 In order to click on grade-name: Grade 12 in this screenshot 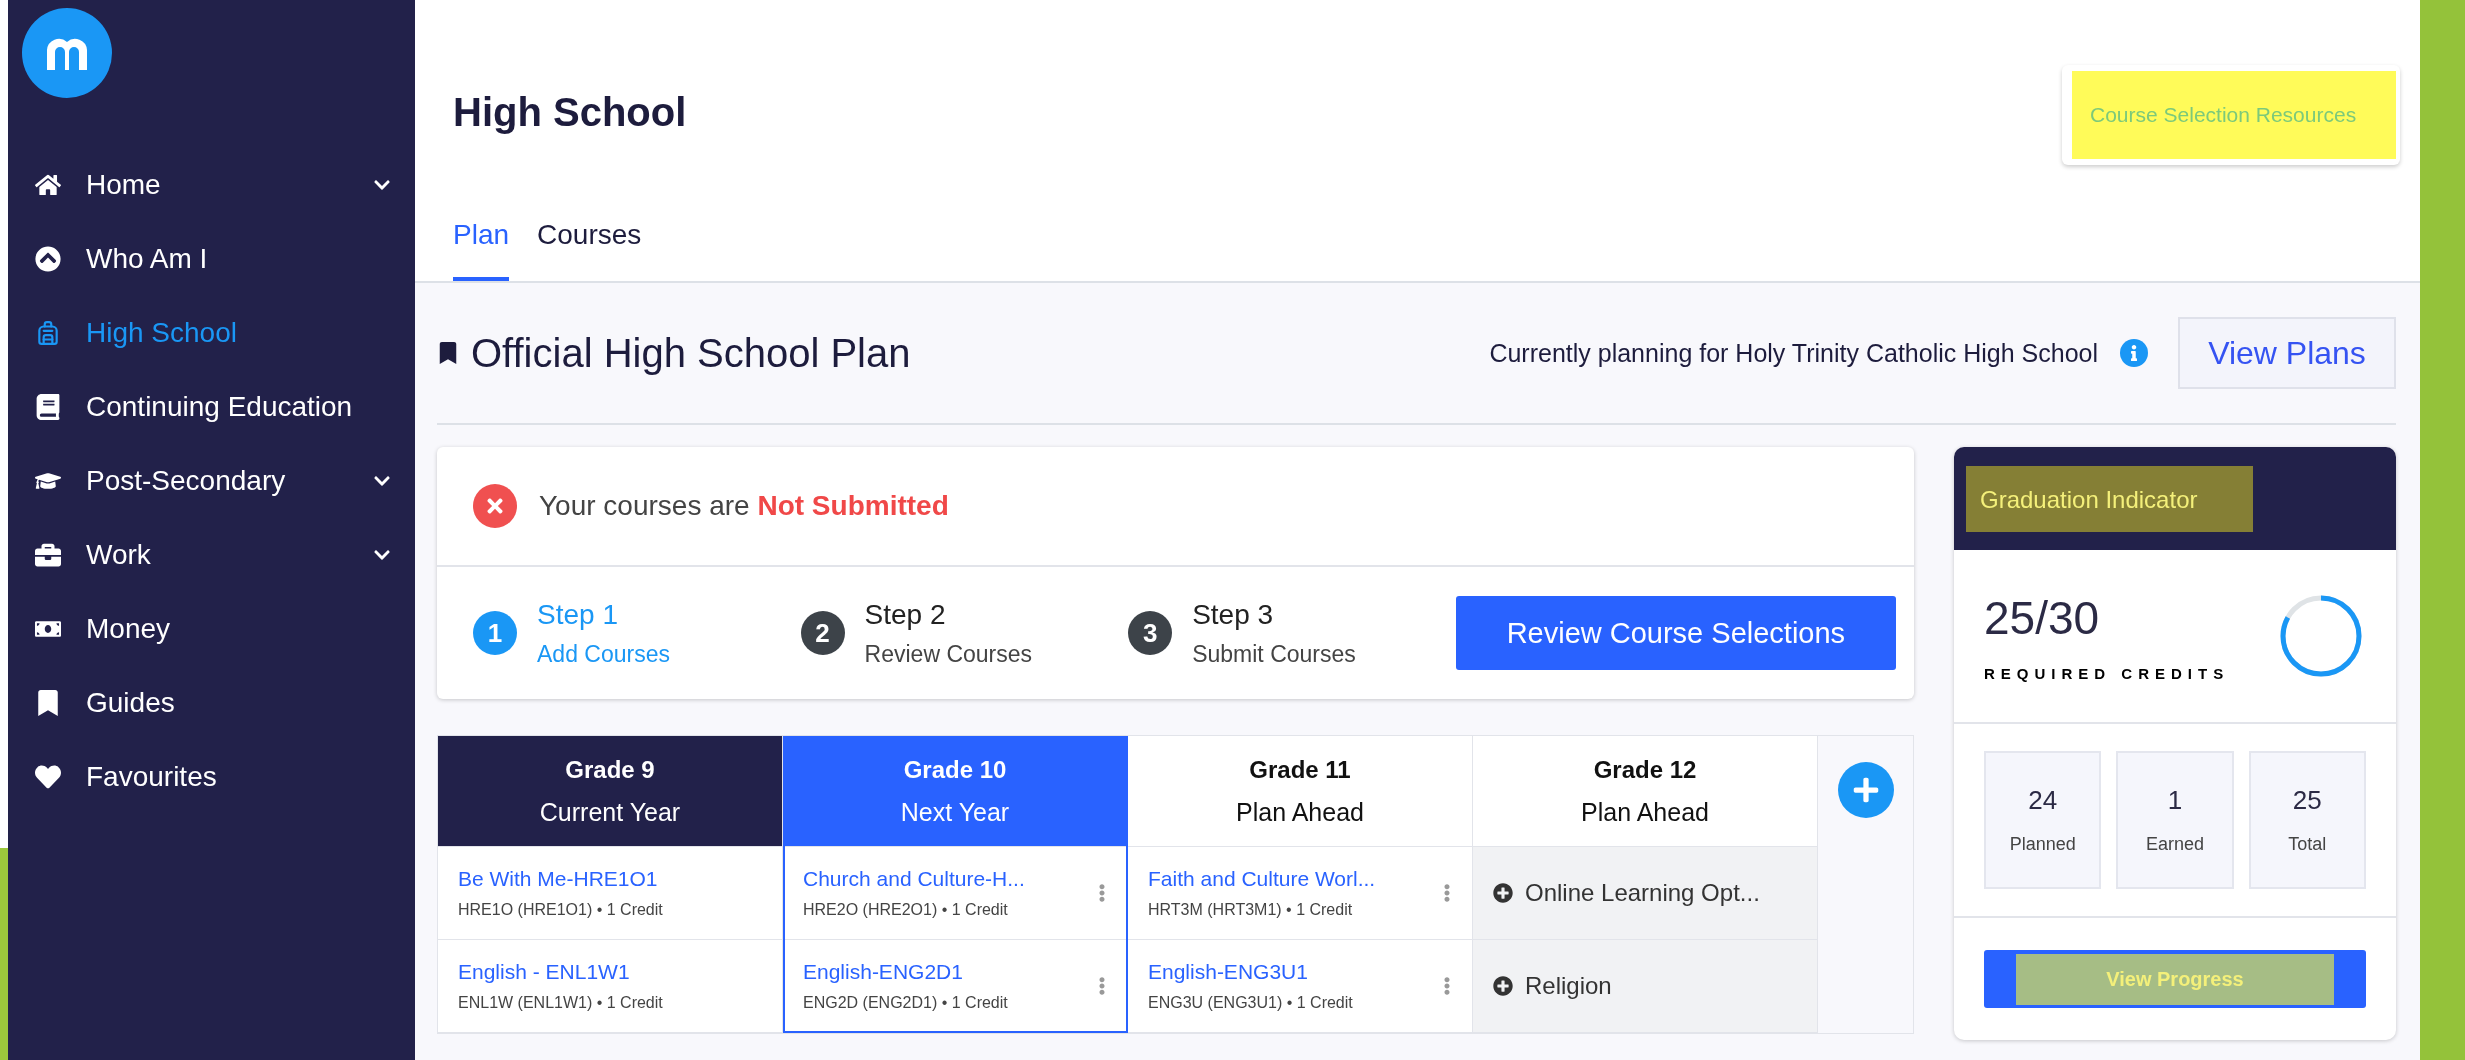, I will do `click(1645, 769)`.